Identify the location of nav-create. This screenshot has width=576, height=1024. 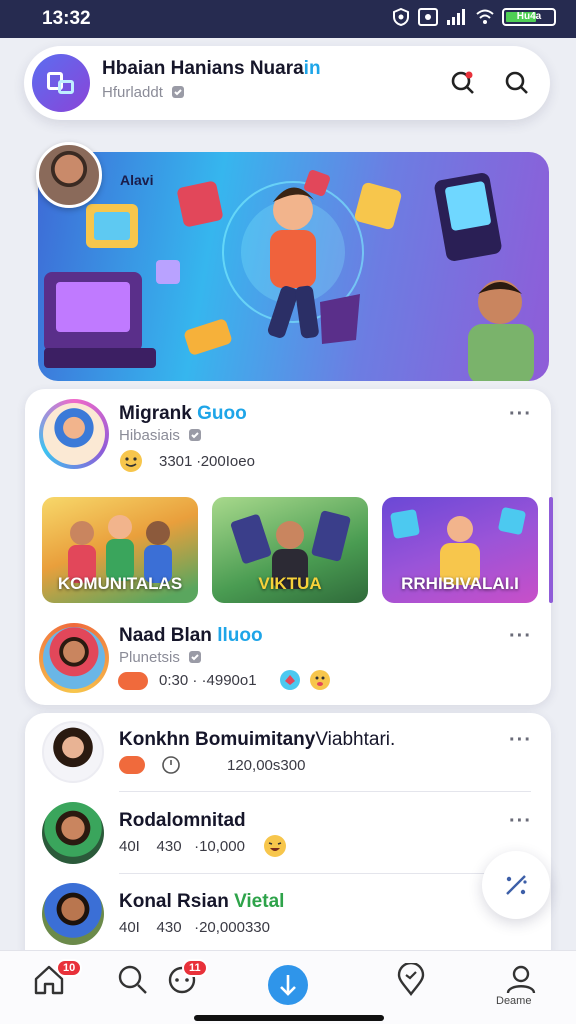
(288, 985).